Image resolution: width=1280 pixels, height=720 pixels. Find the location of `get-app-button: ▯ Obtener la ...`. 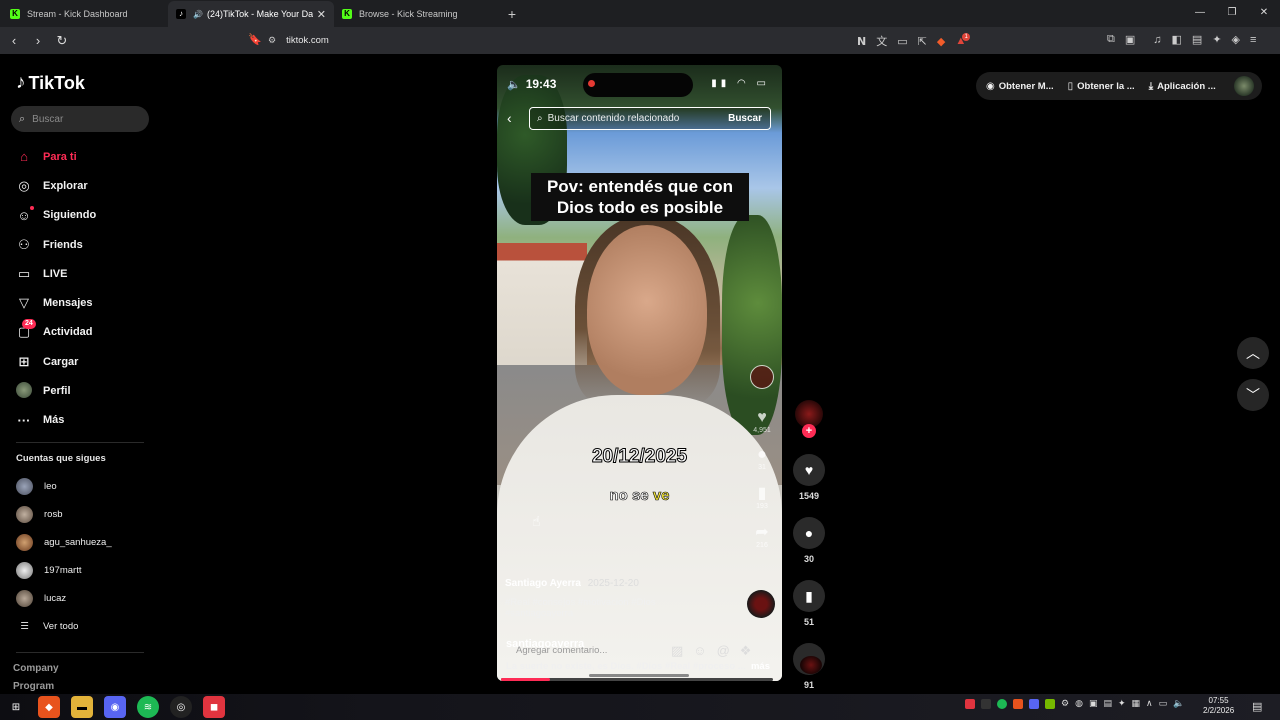

get-app-button: ▯ Obtener la ... is located at coordinates (1101, 86).